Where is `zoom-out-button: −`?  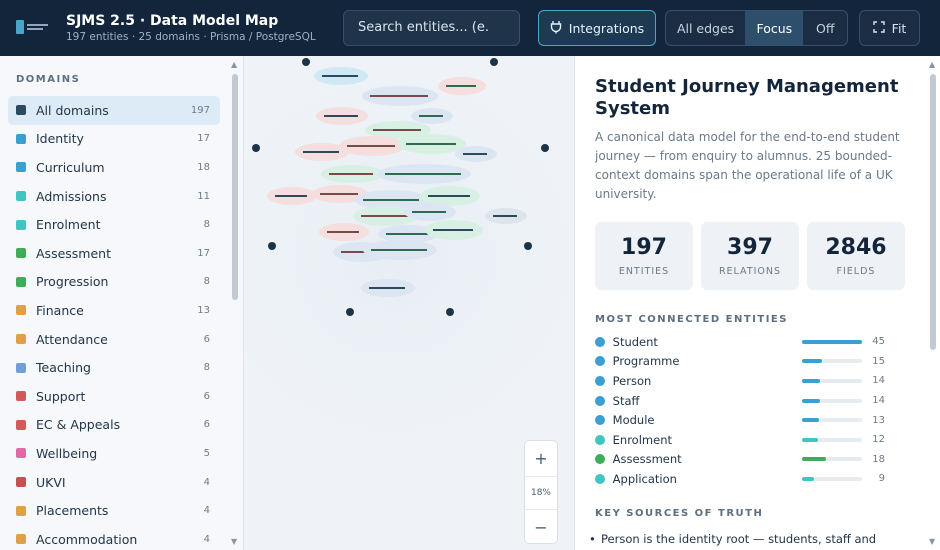 zoom-out-button: − is located at coordinates (541, 527).